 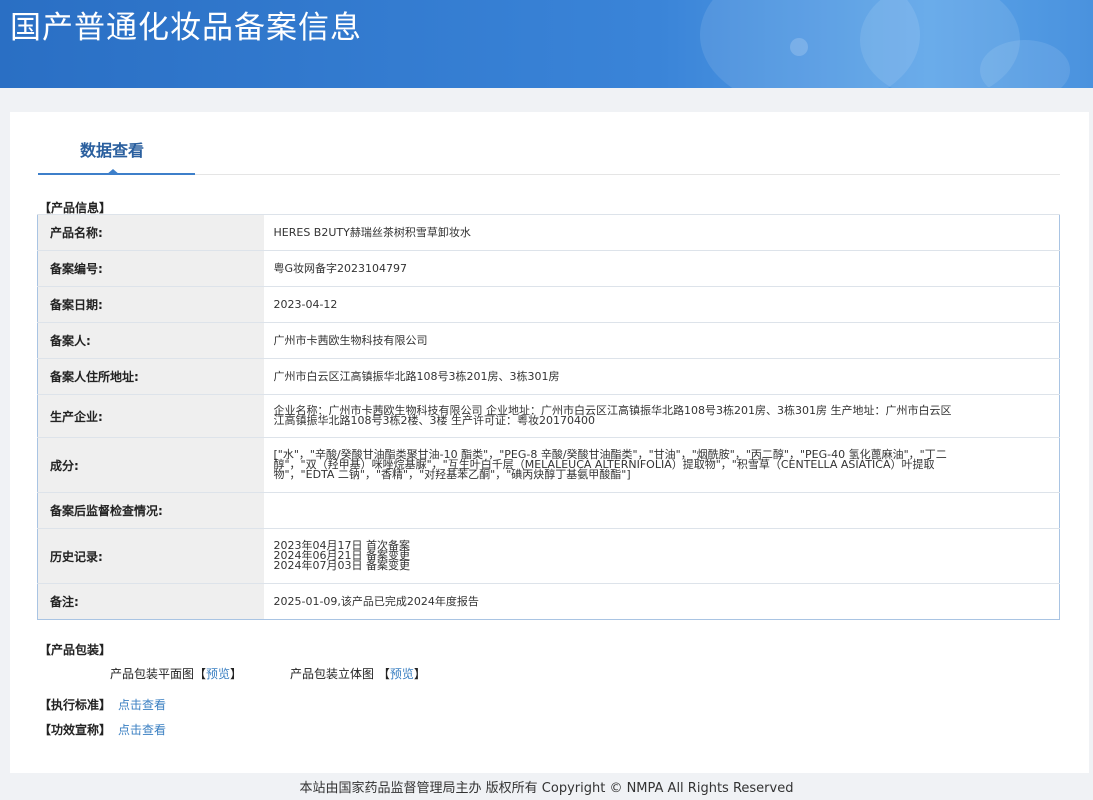 What do you see at coordinates (112, 150) in the screenshot?
I see `tab-label: 数据查看` at bounding box center [112, 150].